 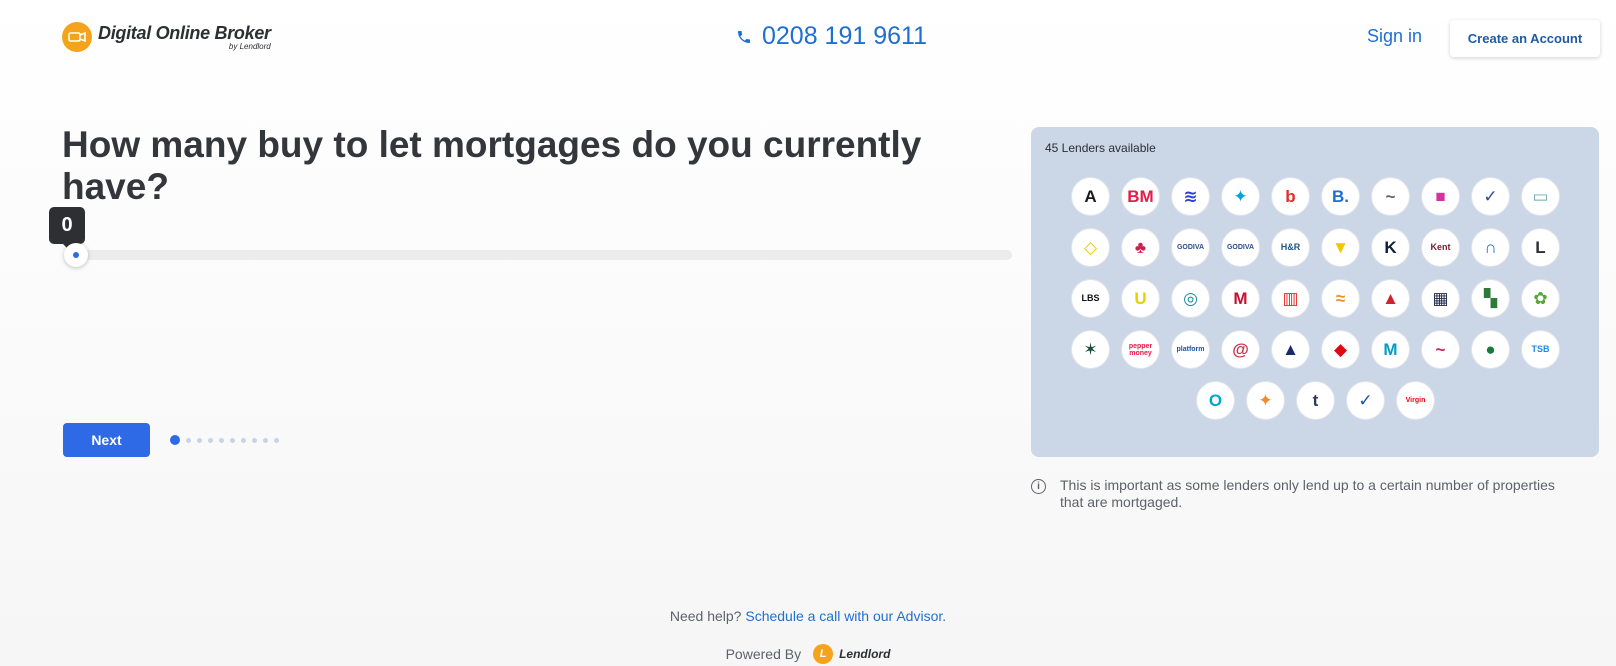 I want to click on lender-logo: ▼, so click(x=1340, y=247).